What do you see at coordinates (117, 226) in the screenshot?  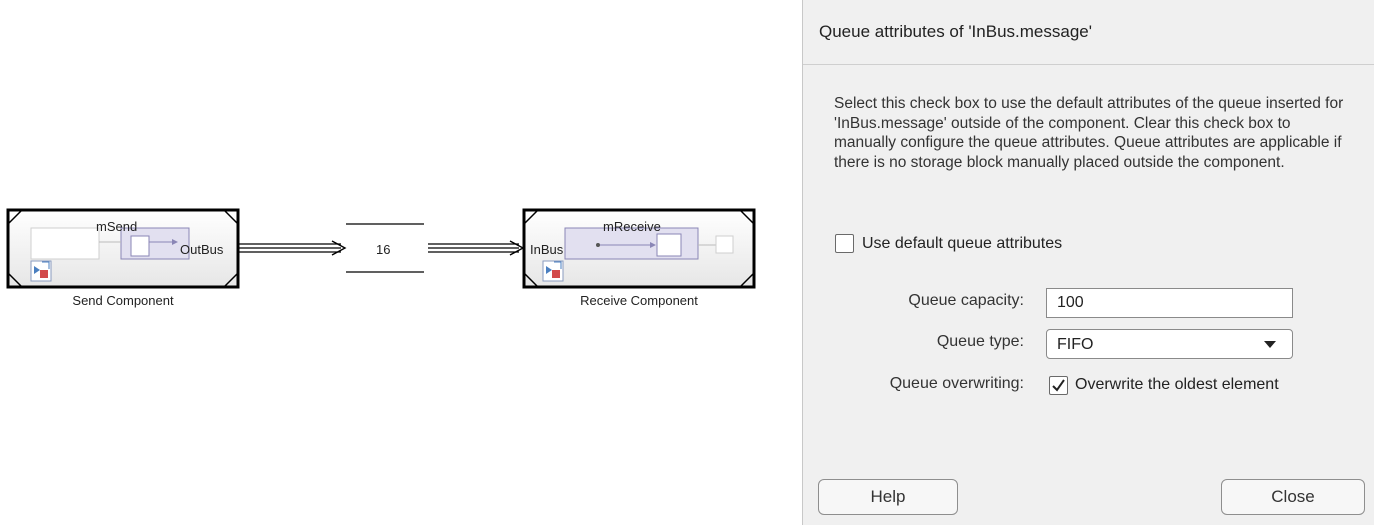 I see `send-inner-name: mSend` at bounding box center [117, 226].